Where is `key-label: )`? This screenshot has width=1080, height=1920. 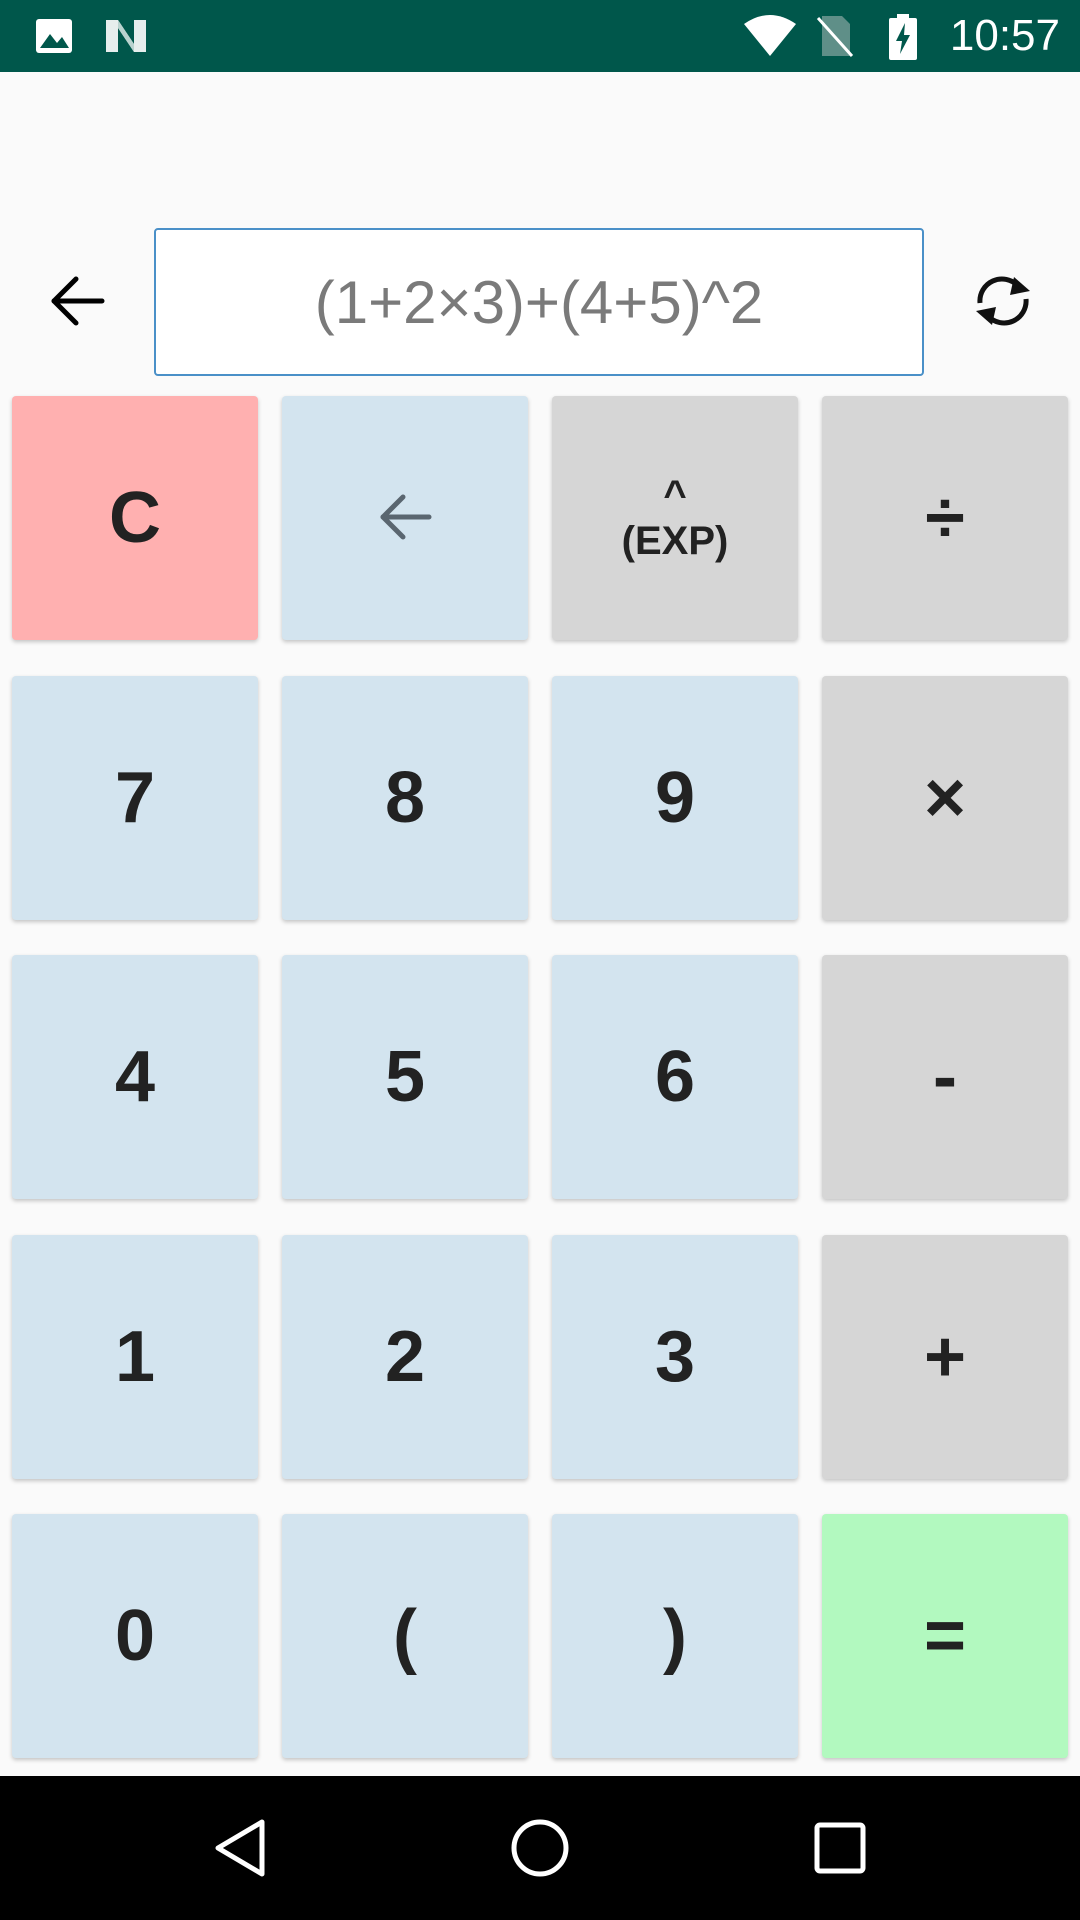 key-label: ) is located at coordinates (675, 1636).